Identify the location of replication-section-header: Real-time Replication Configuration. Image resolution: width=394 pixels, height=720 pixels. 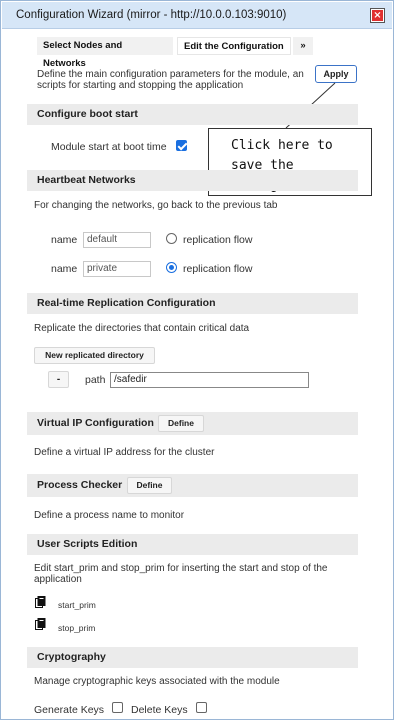
(192, 303).